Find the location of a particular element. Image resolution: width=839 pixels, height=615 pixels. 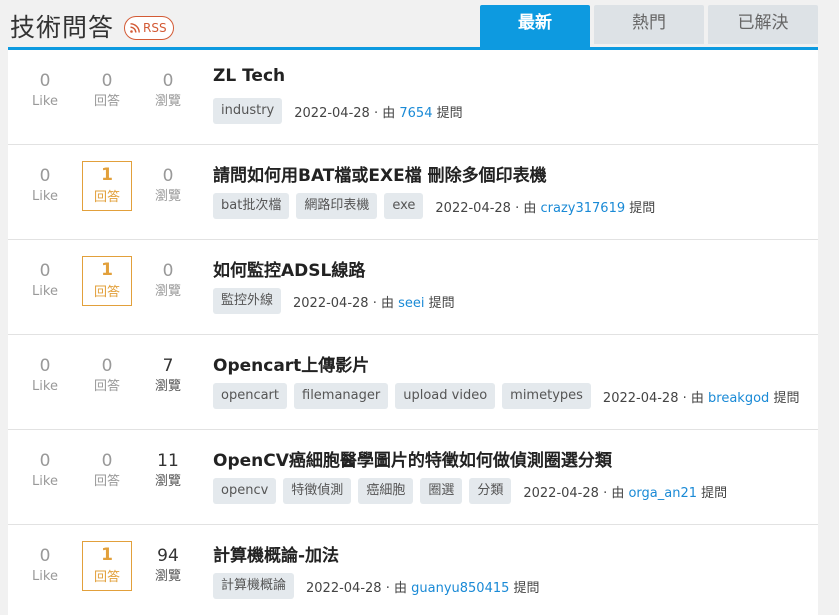

tag-link: exe is located at coordinates (404, 206).